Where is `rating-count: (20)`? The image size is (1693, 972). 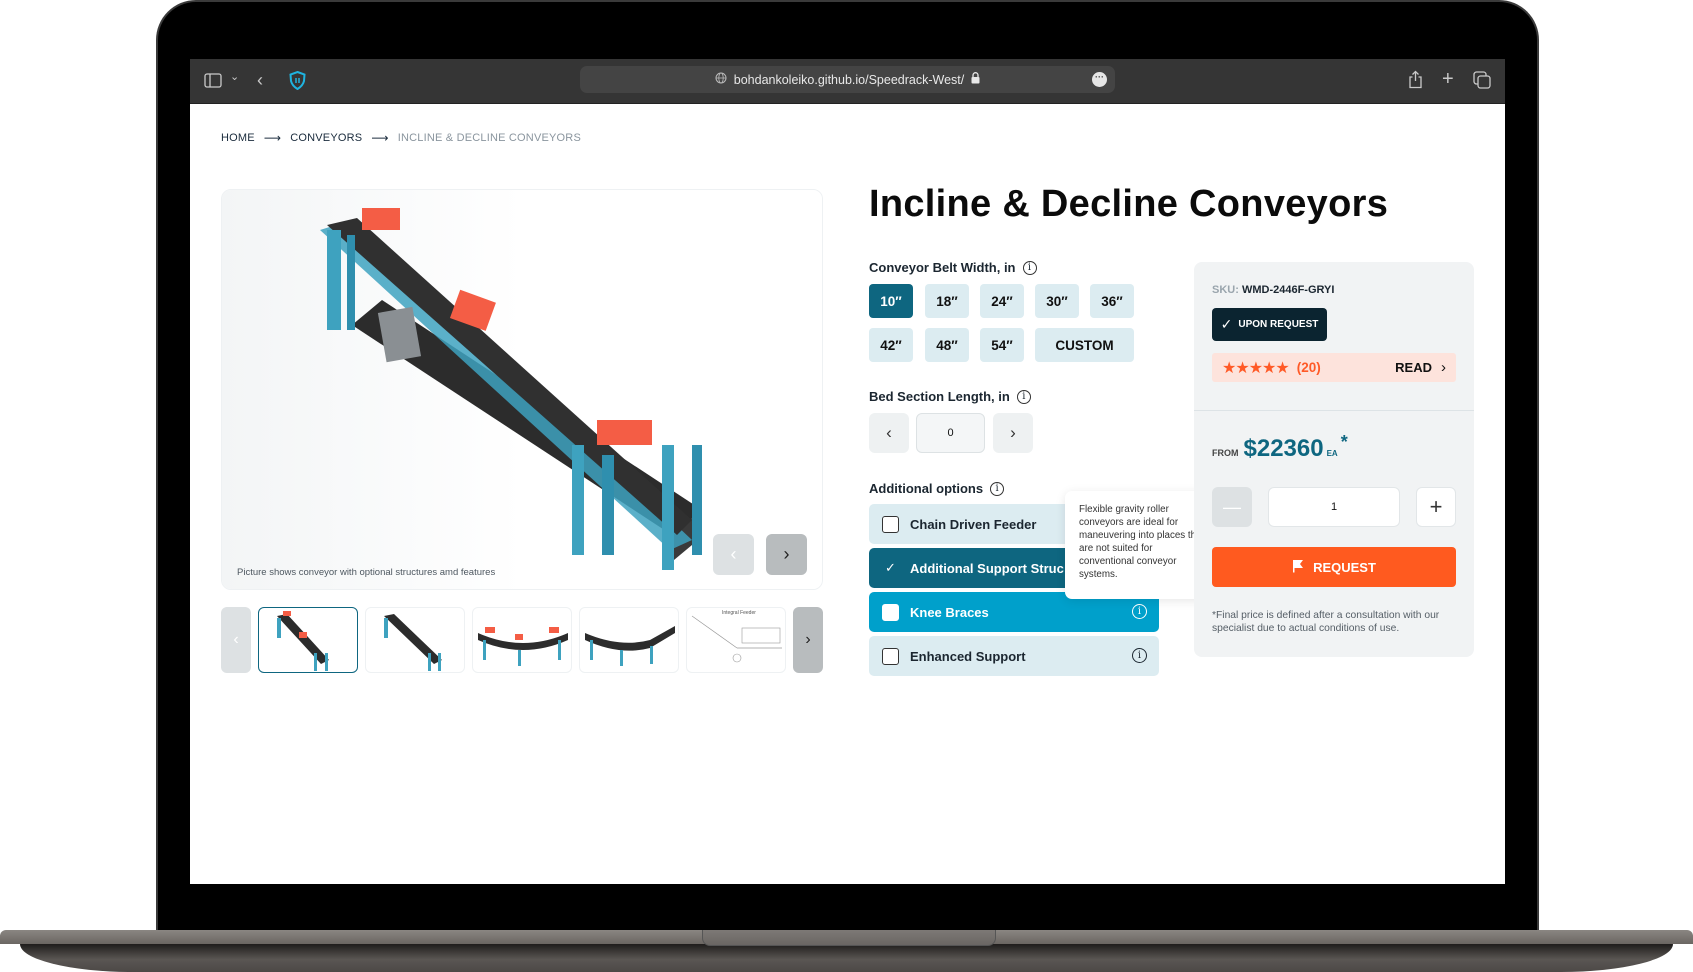
rating-count: (20) is located at coordinates (1308, 367).